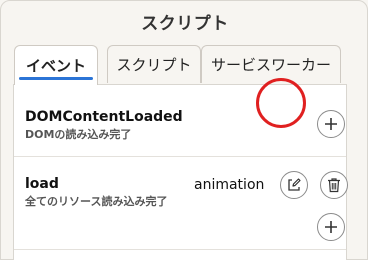  I want to click on tab-scripts: スクリプト, so click(154, 64).